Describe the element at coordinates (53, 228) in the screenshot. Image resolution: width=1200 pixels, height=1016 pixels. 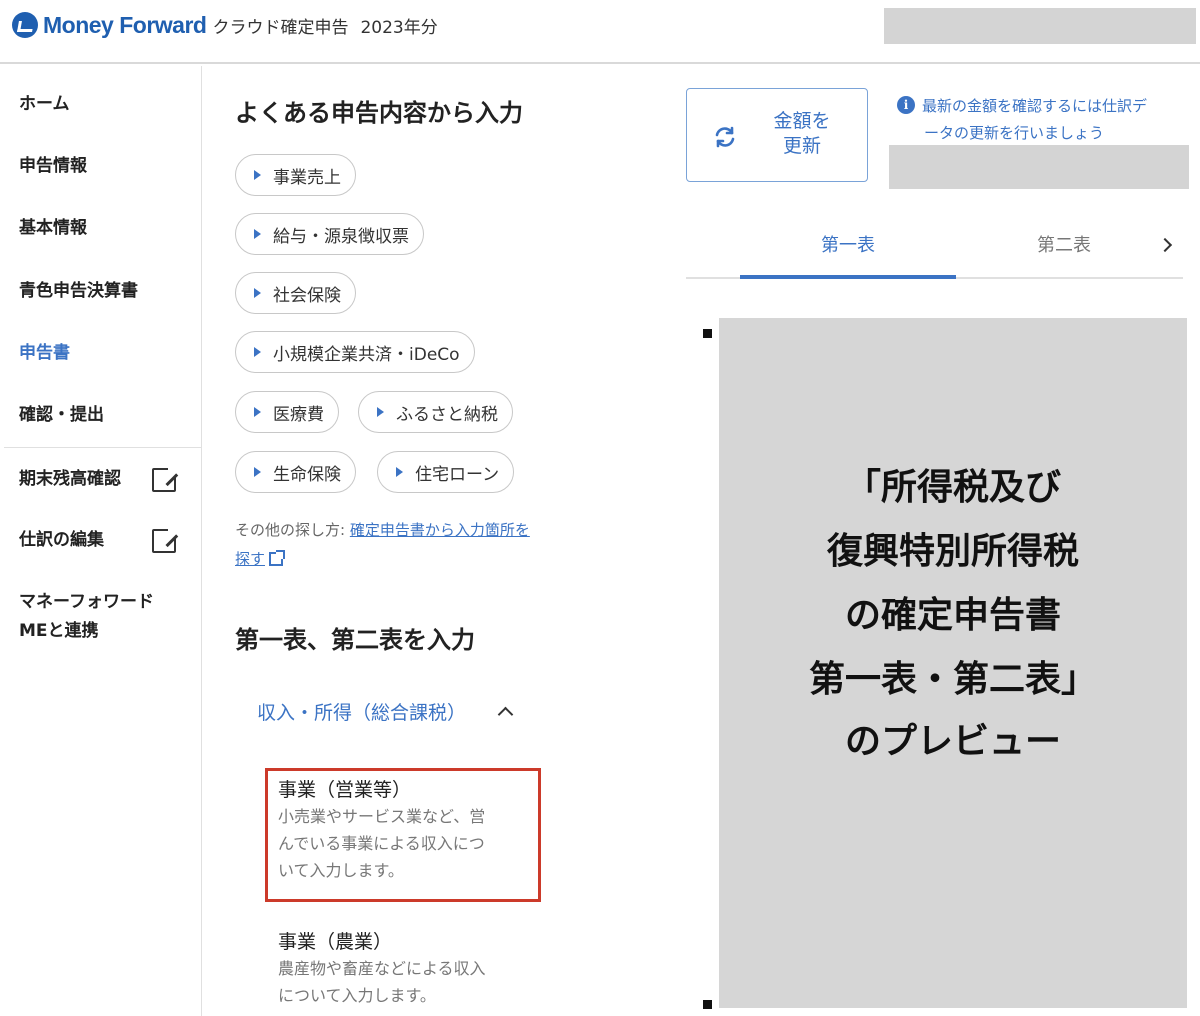
I see `sidebar-item-basic-info: 基本情報` at that location.